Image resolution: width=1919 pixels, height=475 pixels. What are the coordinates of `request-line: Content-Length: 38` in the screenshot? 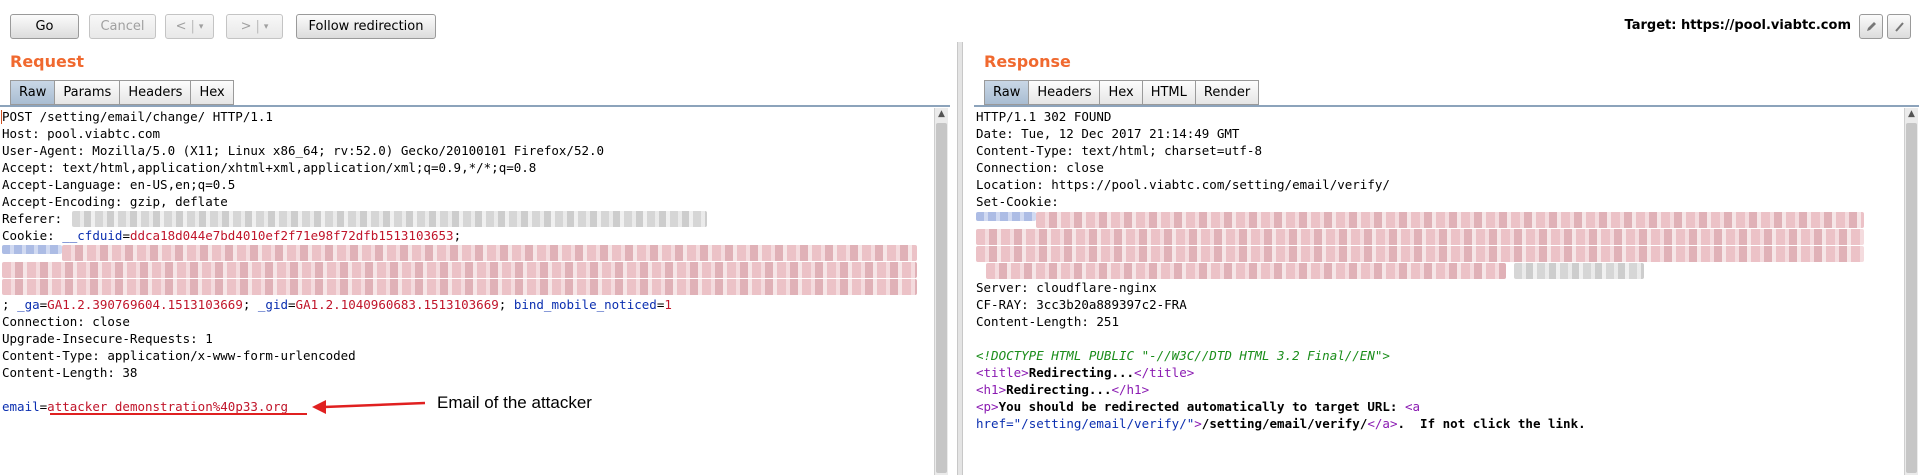 It's located at (70, 372).